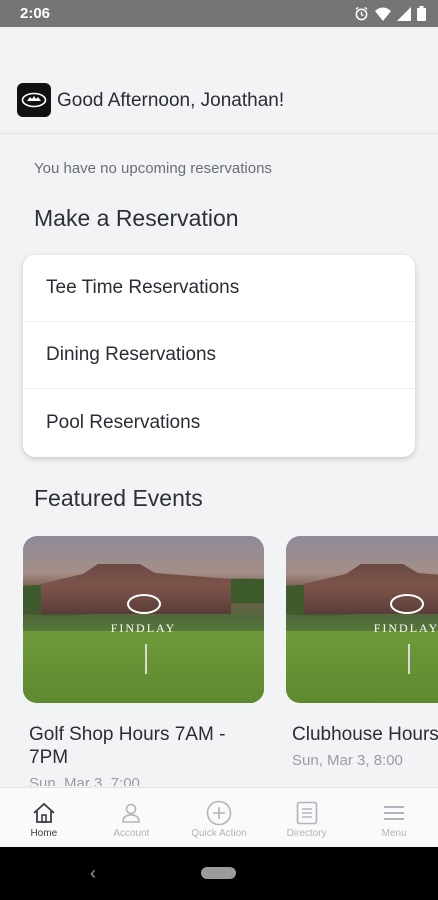  I want to click on reservation-item-label: Dining Reservations, so click(131, 354).